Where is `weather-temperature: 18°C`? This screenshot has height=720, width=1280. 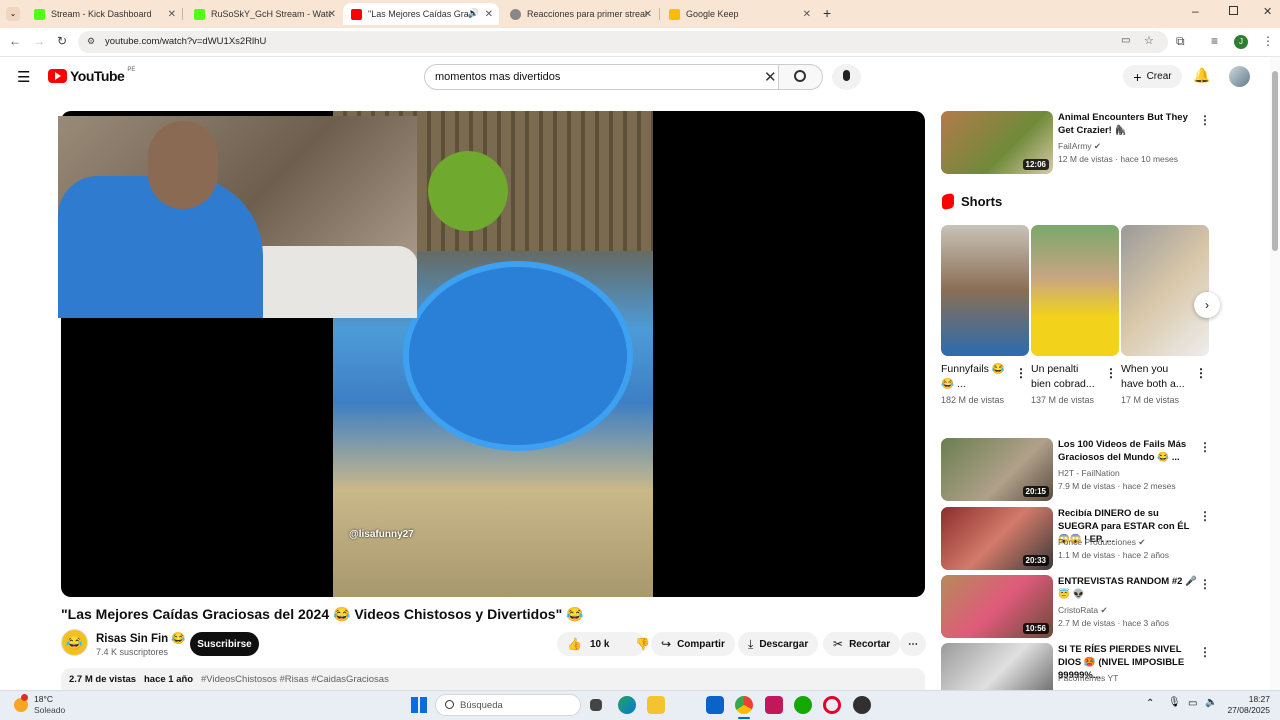 weather-temperature: 18°C is located at coordinates (43, 699).